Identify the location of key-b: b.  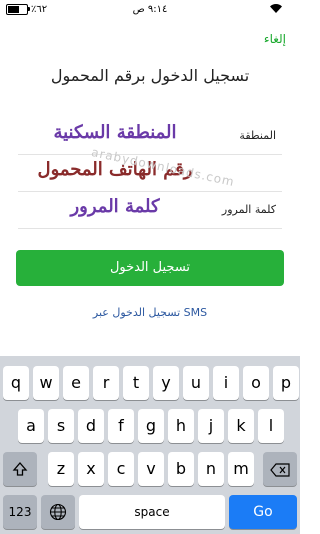
(181, 469).